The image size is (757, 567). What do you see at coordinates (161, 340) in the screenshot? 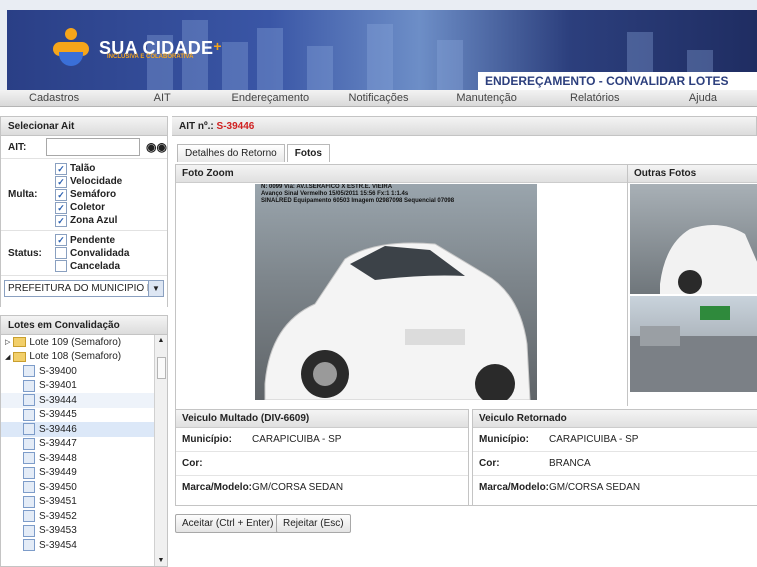
I see `scroll-up-icon: ▲` at bounding box center [161, 340].